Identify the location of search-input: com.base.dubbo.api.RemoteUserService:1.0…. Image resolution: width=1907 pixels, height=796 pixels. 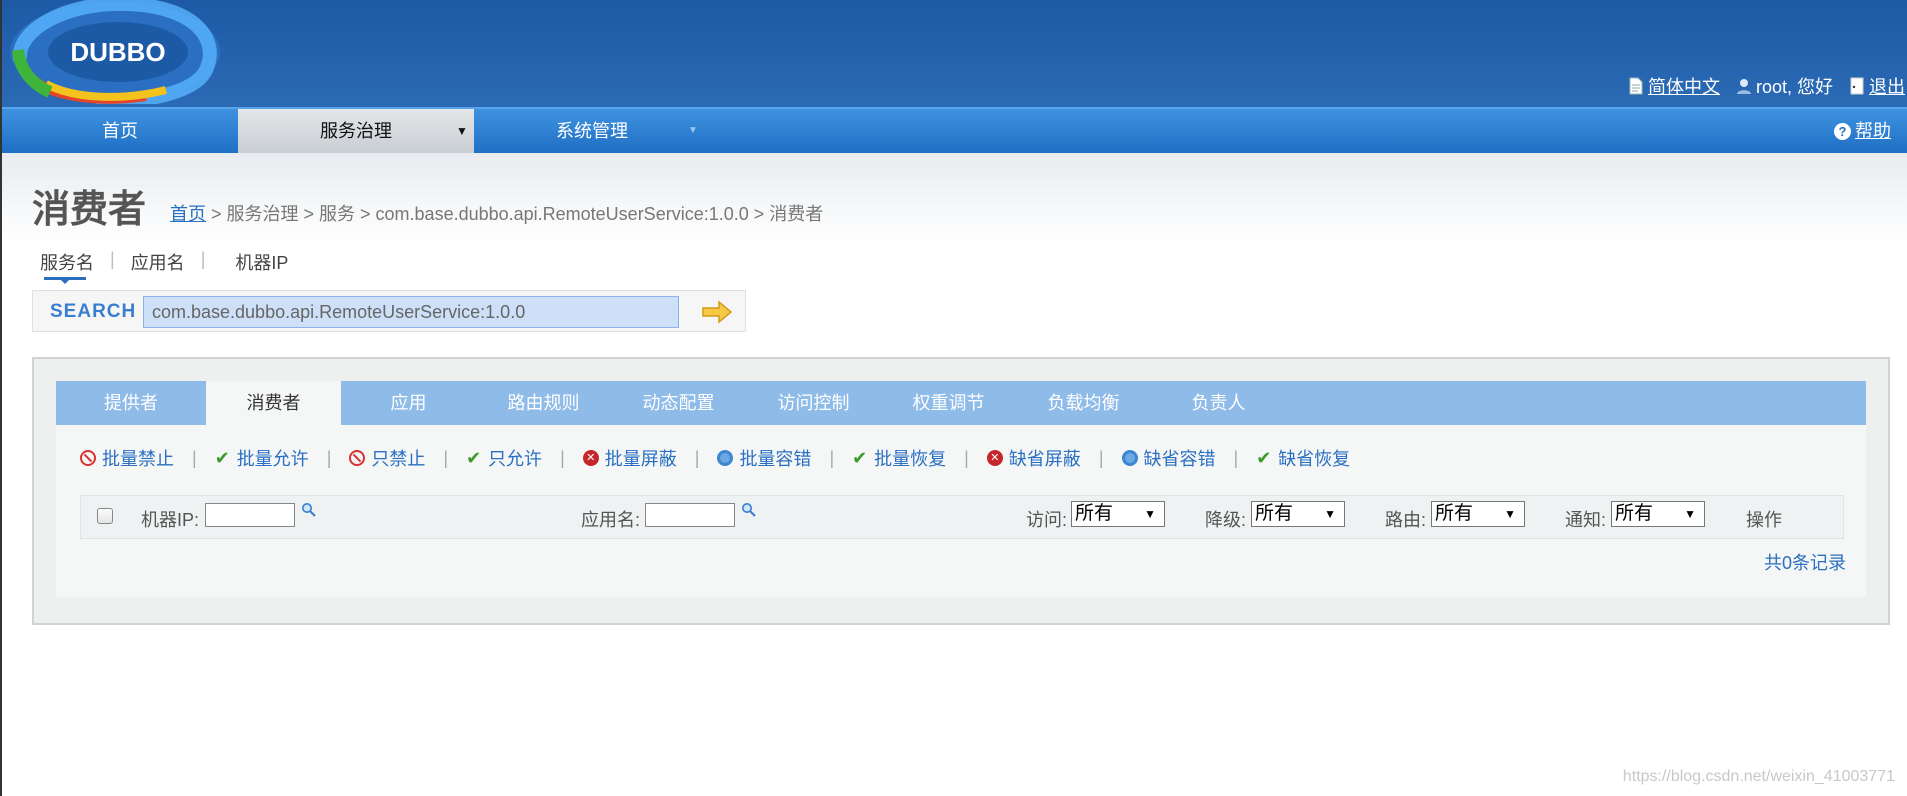
(411, 312).